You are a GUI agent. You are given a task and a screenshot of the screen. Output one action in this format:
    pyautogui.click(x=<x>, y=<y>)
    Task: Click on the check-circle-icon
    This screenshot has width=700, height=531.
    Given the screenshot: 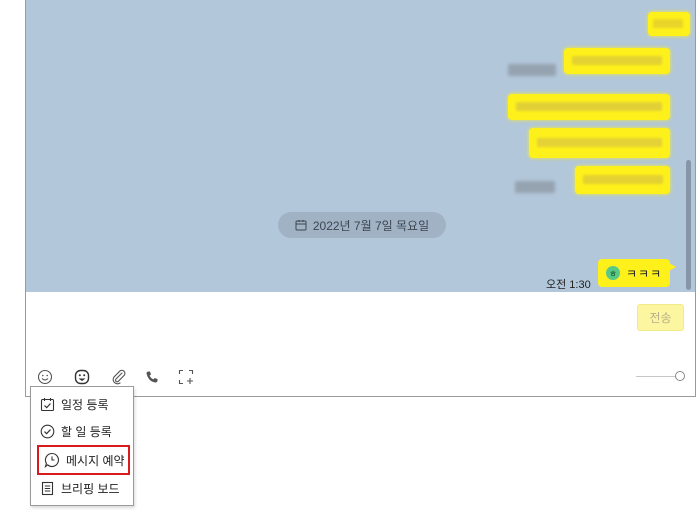 What is the action you would take?
    pyautogui.click(x=47, y=431)
    